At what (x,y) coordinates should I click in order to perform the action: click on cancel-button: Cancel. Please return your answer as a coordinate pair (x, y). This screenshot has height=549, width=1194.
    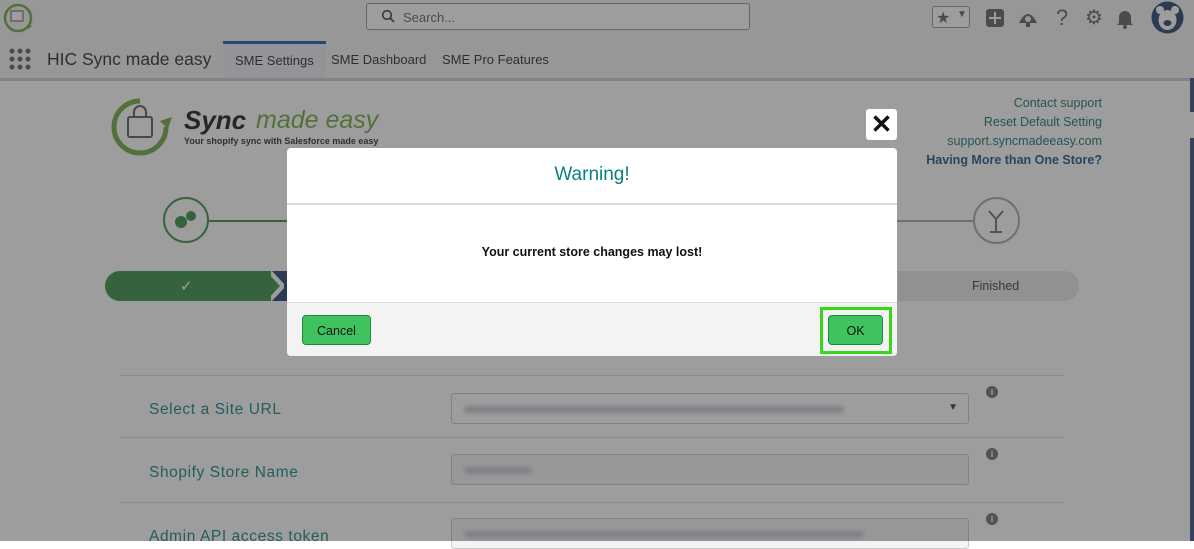
    Looking at the image, I should click on (336, 330).